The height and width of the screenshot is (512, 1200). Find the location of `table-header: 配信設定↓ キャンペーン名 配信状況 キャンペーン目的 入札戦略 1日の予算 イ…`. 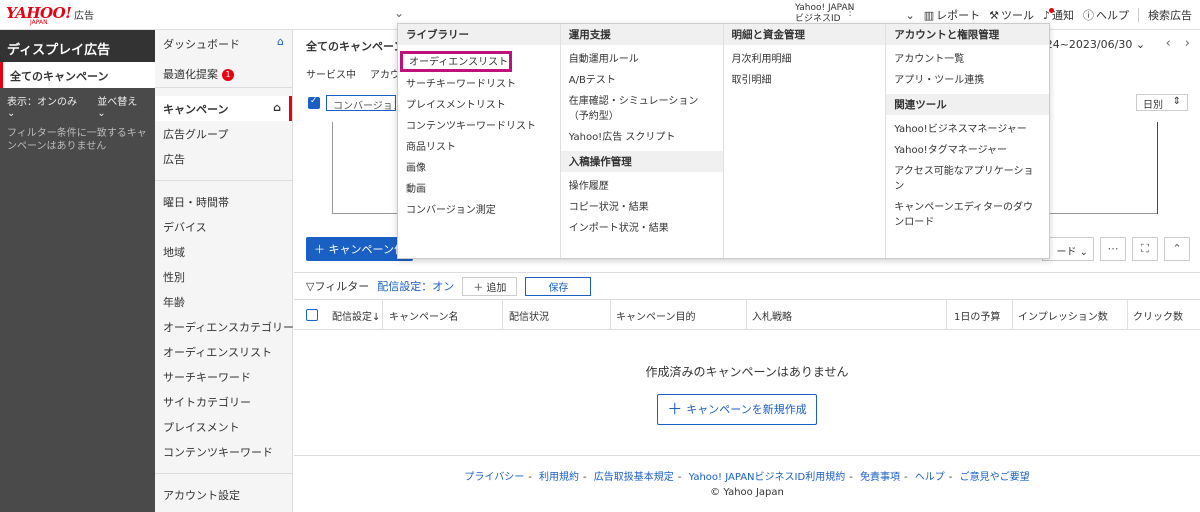

table-header: 配信設定↓ キャンペーン名 配信状況 キャンペーン目的 入札戦略 1日の予算 イ… is located at coordinates (747, 315).